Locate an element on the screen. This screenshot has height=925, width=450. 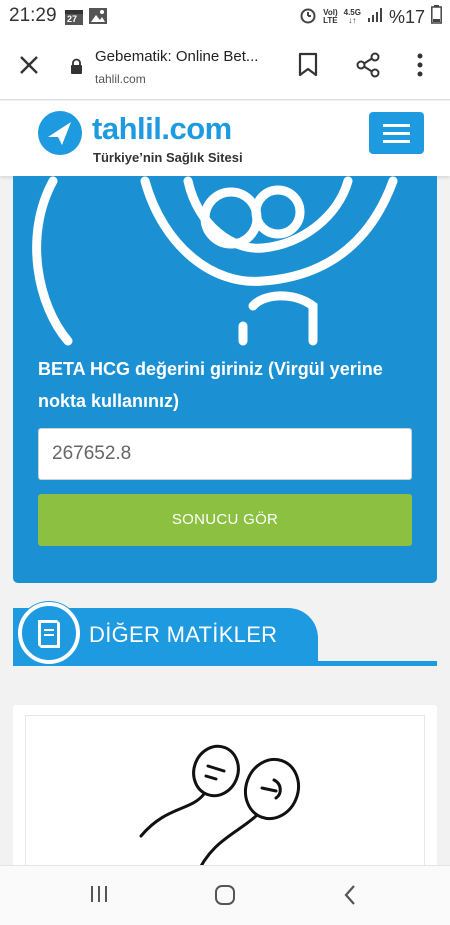
calendar-day: 27 is located at coordinates (72, 19).